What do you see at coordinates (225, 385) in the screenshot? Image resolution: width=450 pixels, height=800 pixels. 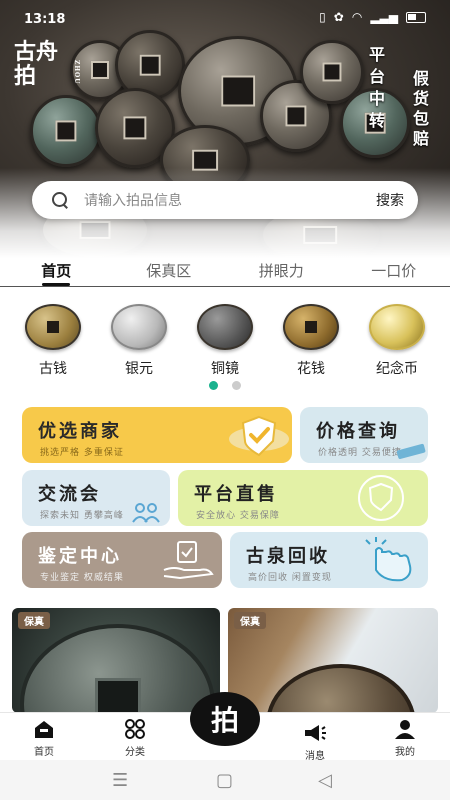 I see `page-indicator` at bounding box center [225, 385].